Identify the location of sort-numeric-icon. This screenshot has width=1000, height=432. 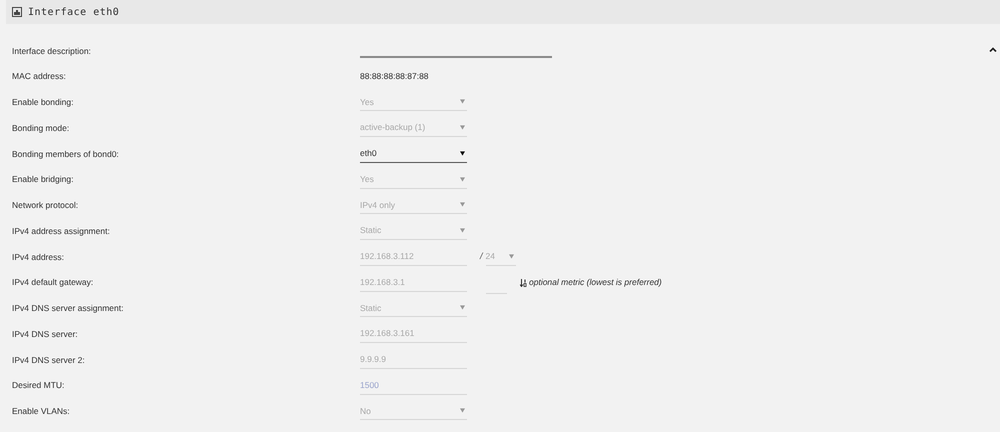
(523, 282).